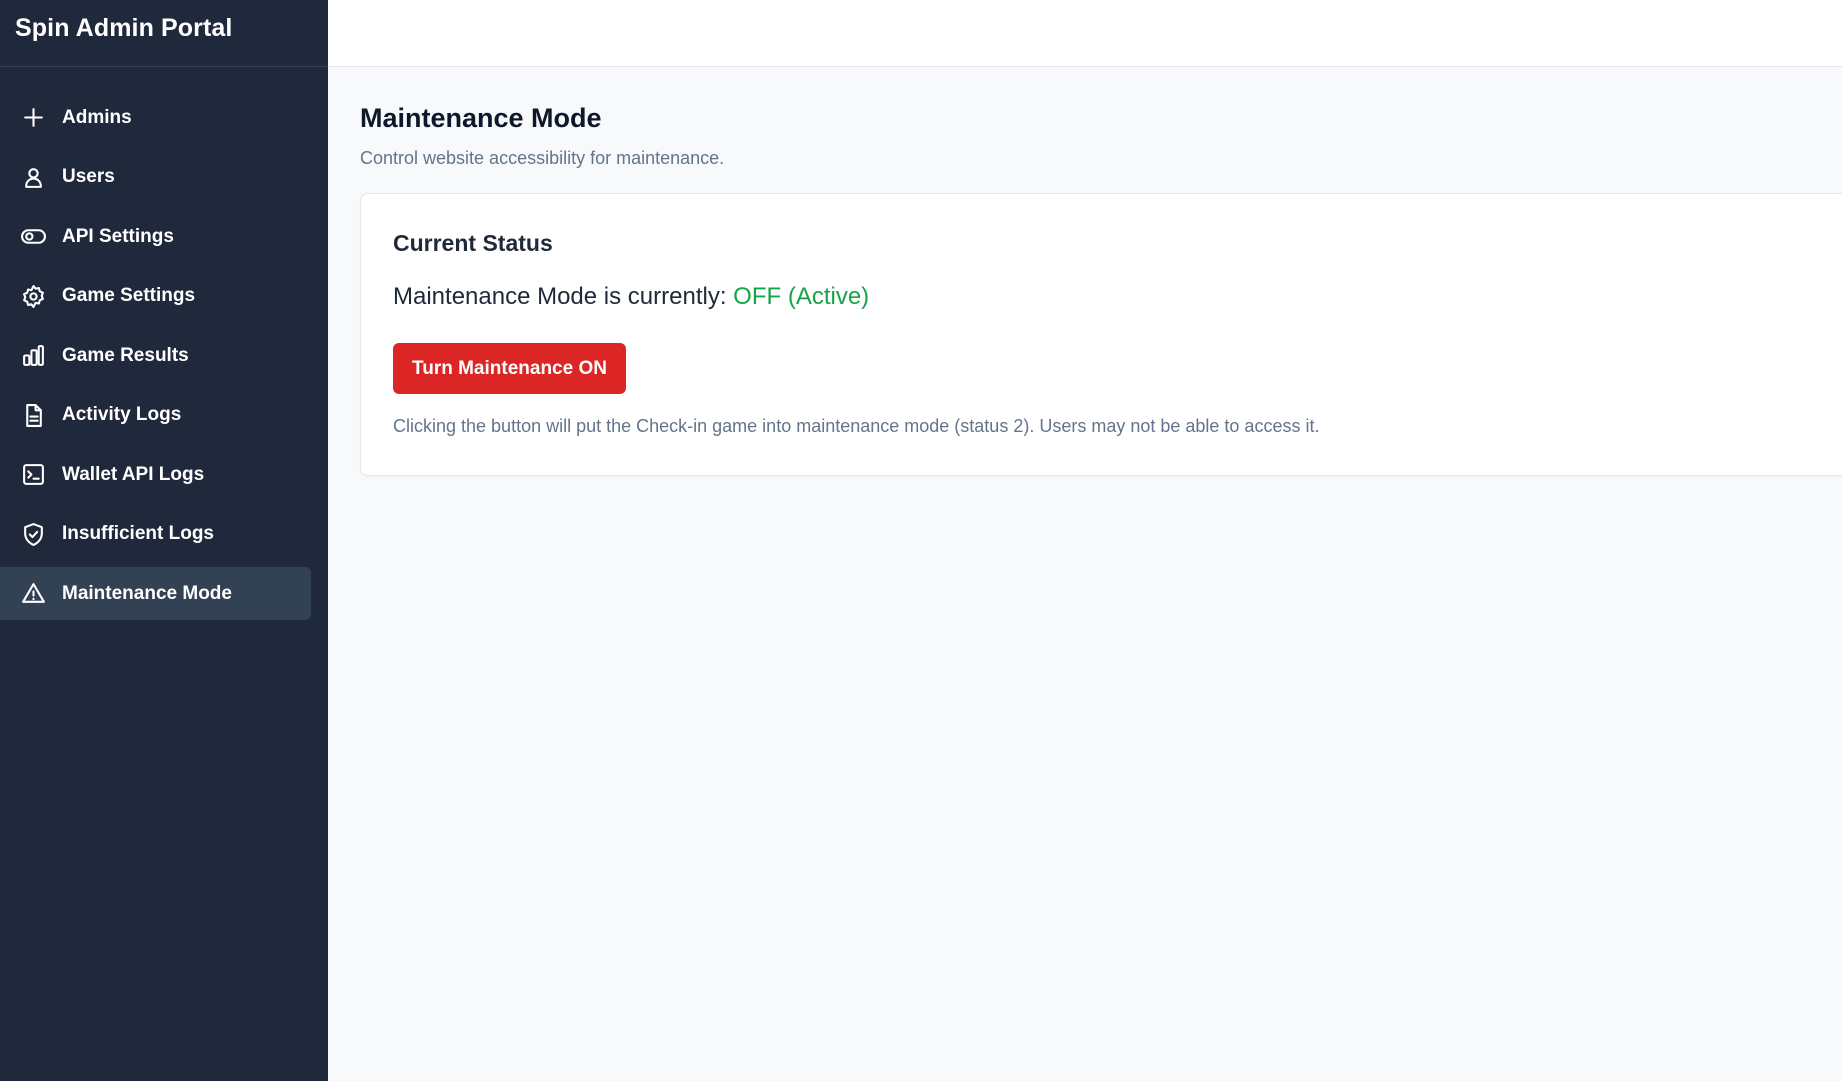 The height and width of the screenshot is (1081, 1842). What do you see at coordinates (129, 295) in the screenshot?
I see `sidebar-item-label: Game Settings` at bounding box center [129, 295].